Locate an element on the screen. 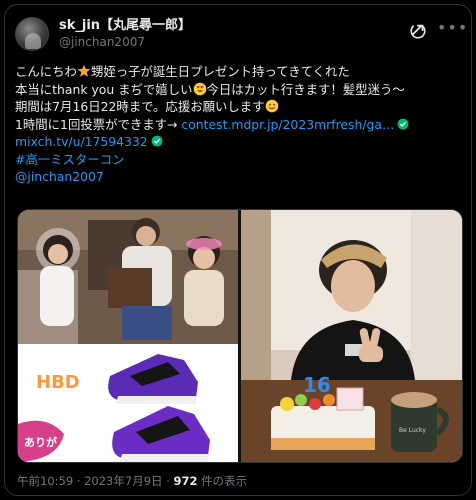 Image resolution: width=476 pixels, height=500 pixels. hashtag-link: #高一ミスターコン is located at coordinates (239, 160).